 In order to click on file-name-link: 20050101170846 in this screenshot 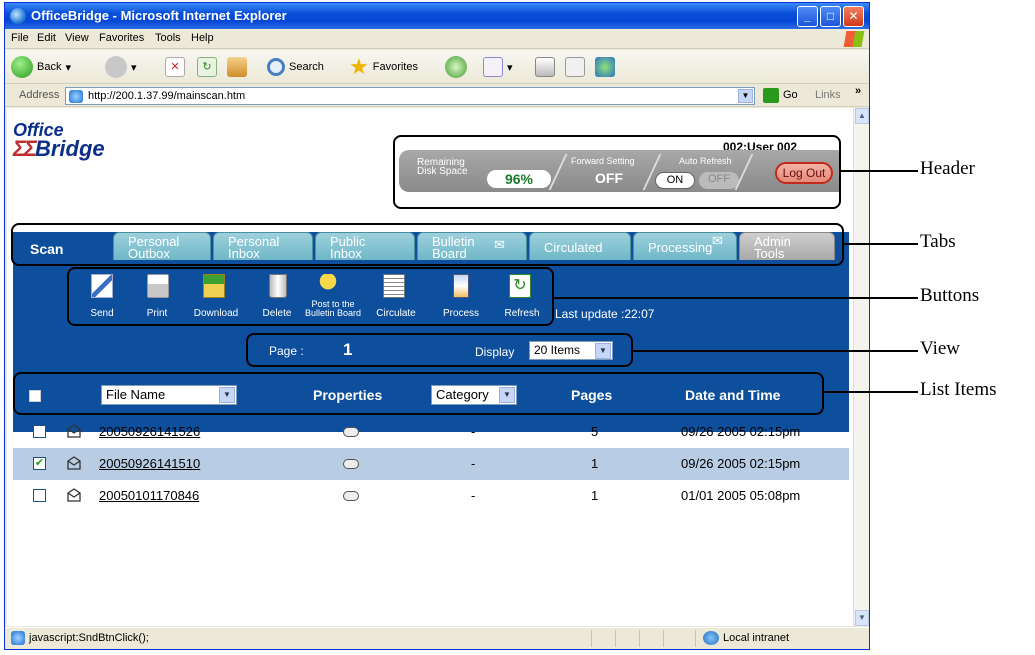, I will do `click(149, 495)`.